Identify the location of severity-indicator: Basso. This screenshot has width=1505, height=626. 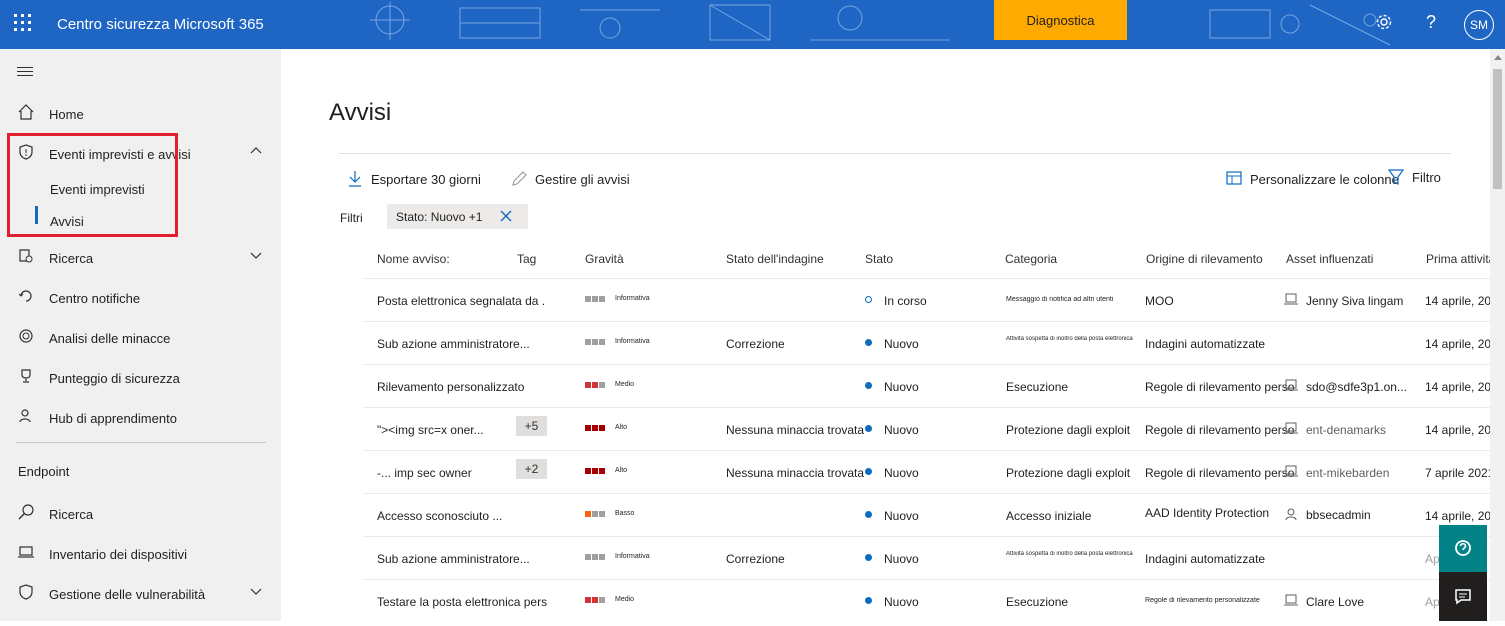
(609, 514).